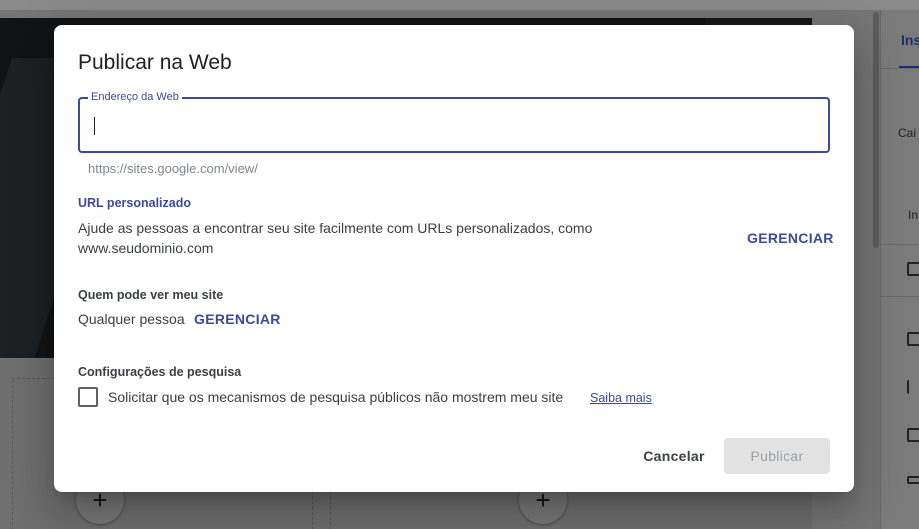 The image size is (919, 529). What do you see at coordinates (151, 295) in the screenshot?
I see `who-can-see-heading: Quem pode ver meu site` at bounding box center [151, 295].